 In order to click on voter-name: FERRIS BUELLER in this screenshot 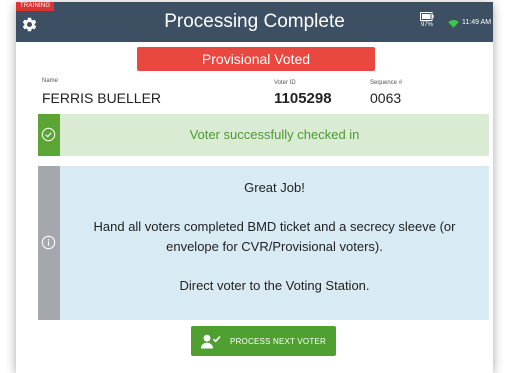, I will do `click(102, 98)`.